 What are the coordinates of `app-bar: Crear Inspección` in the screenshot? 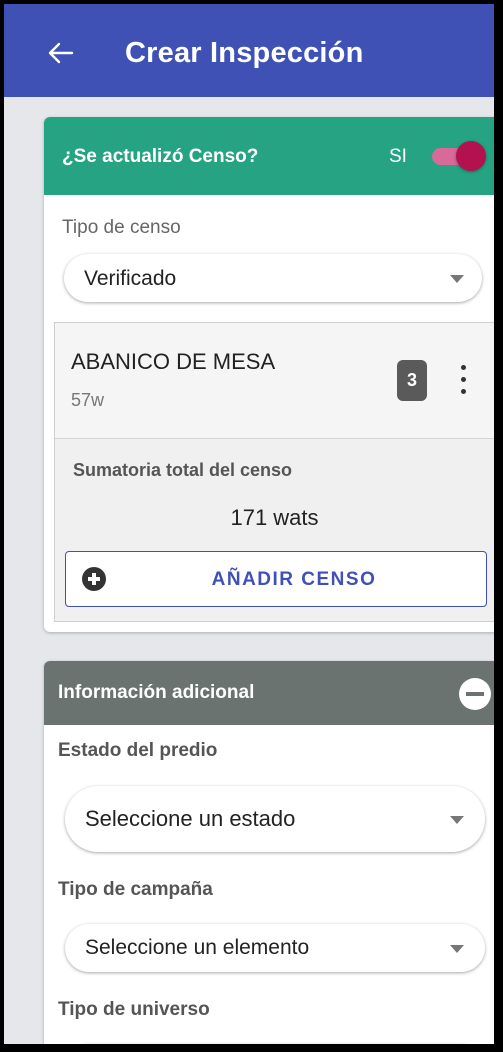 It's located at (249, 50).